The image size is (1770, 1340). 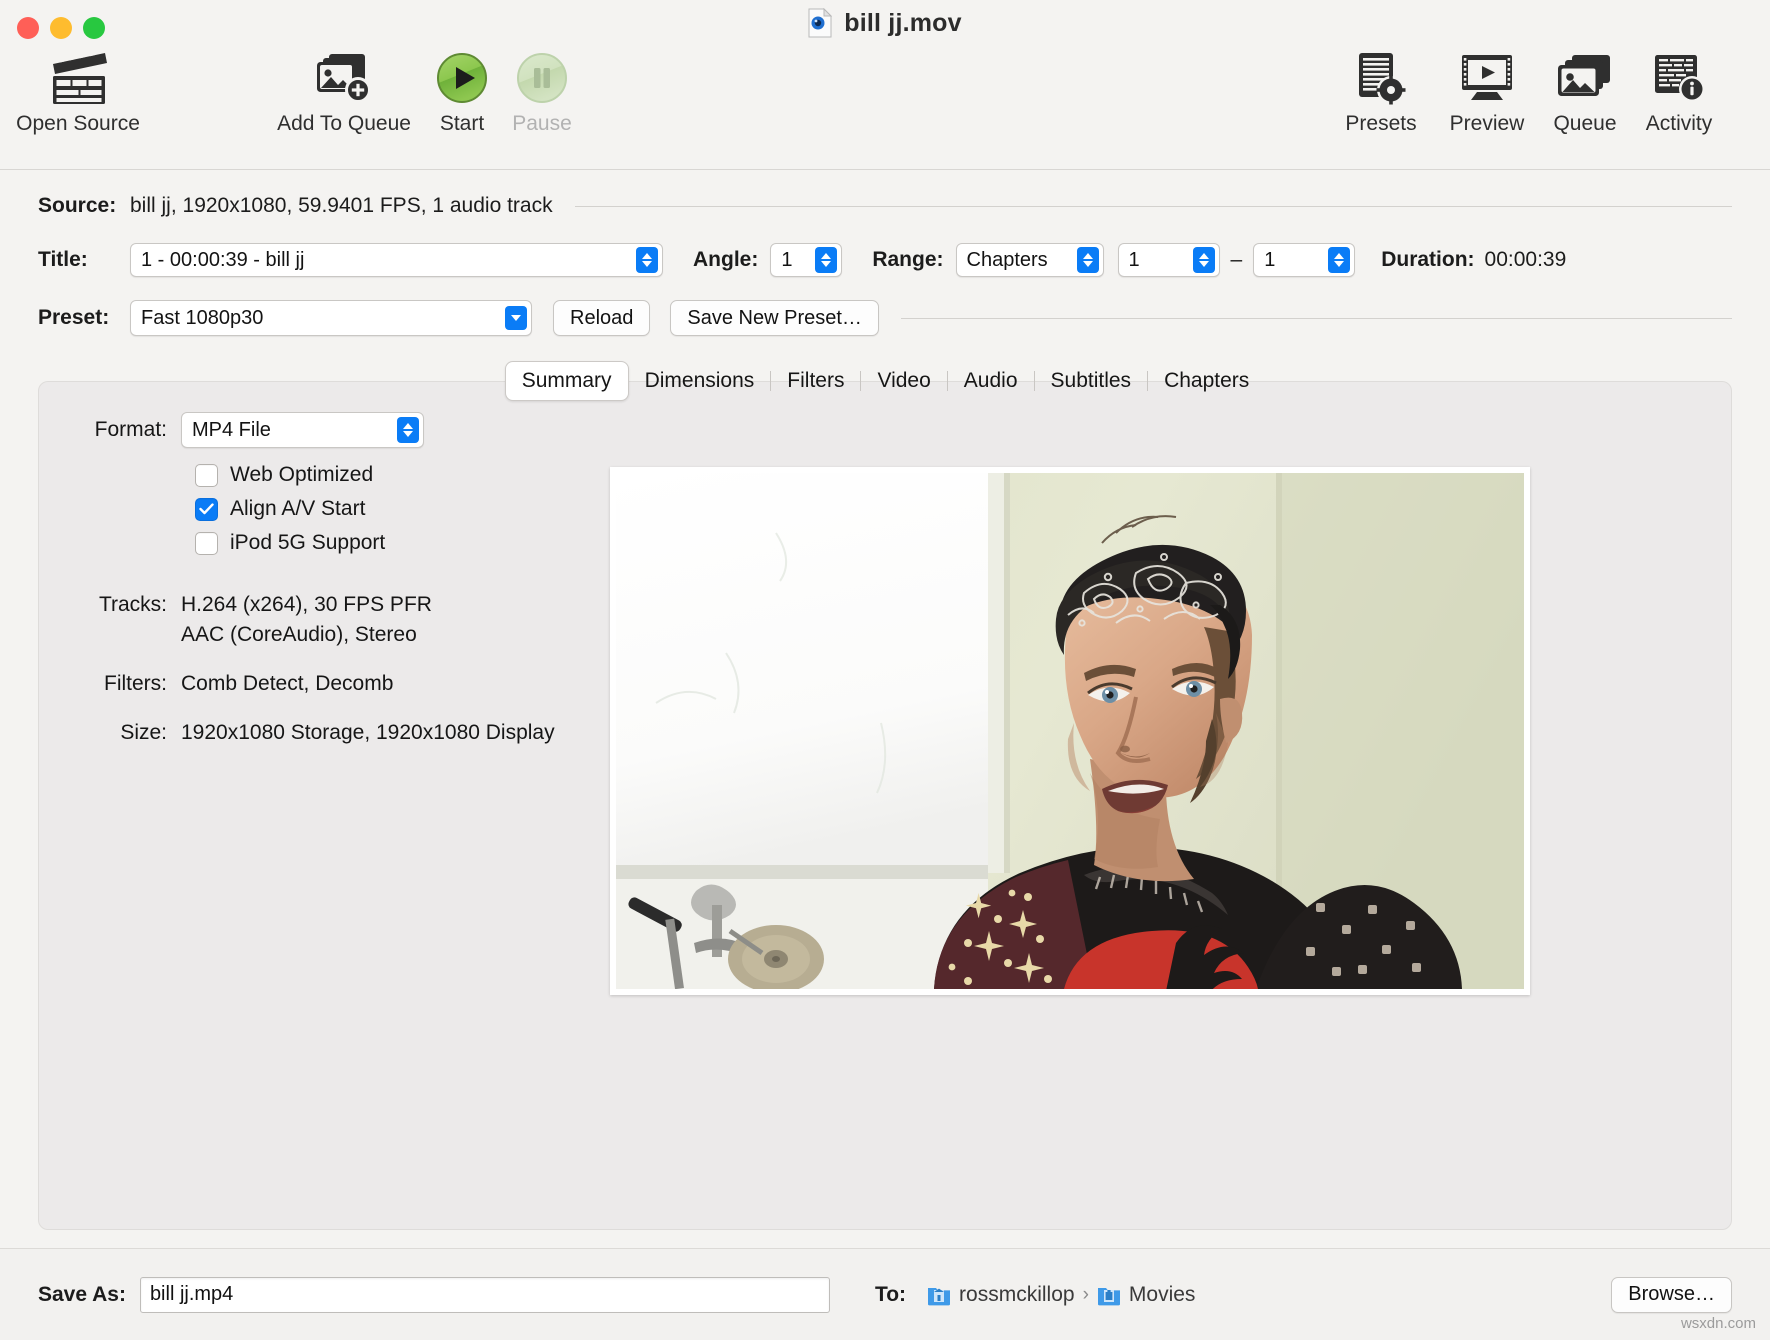 I want to click on tab-subtitles-label: Subtitles, so click(x=1091, y=380).